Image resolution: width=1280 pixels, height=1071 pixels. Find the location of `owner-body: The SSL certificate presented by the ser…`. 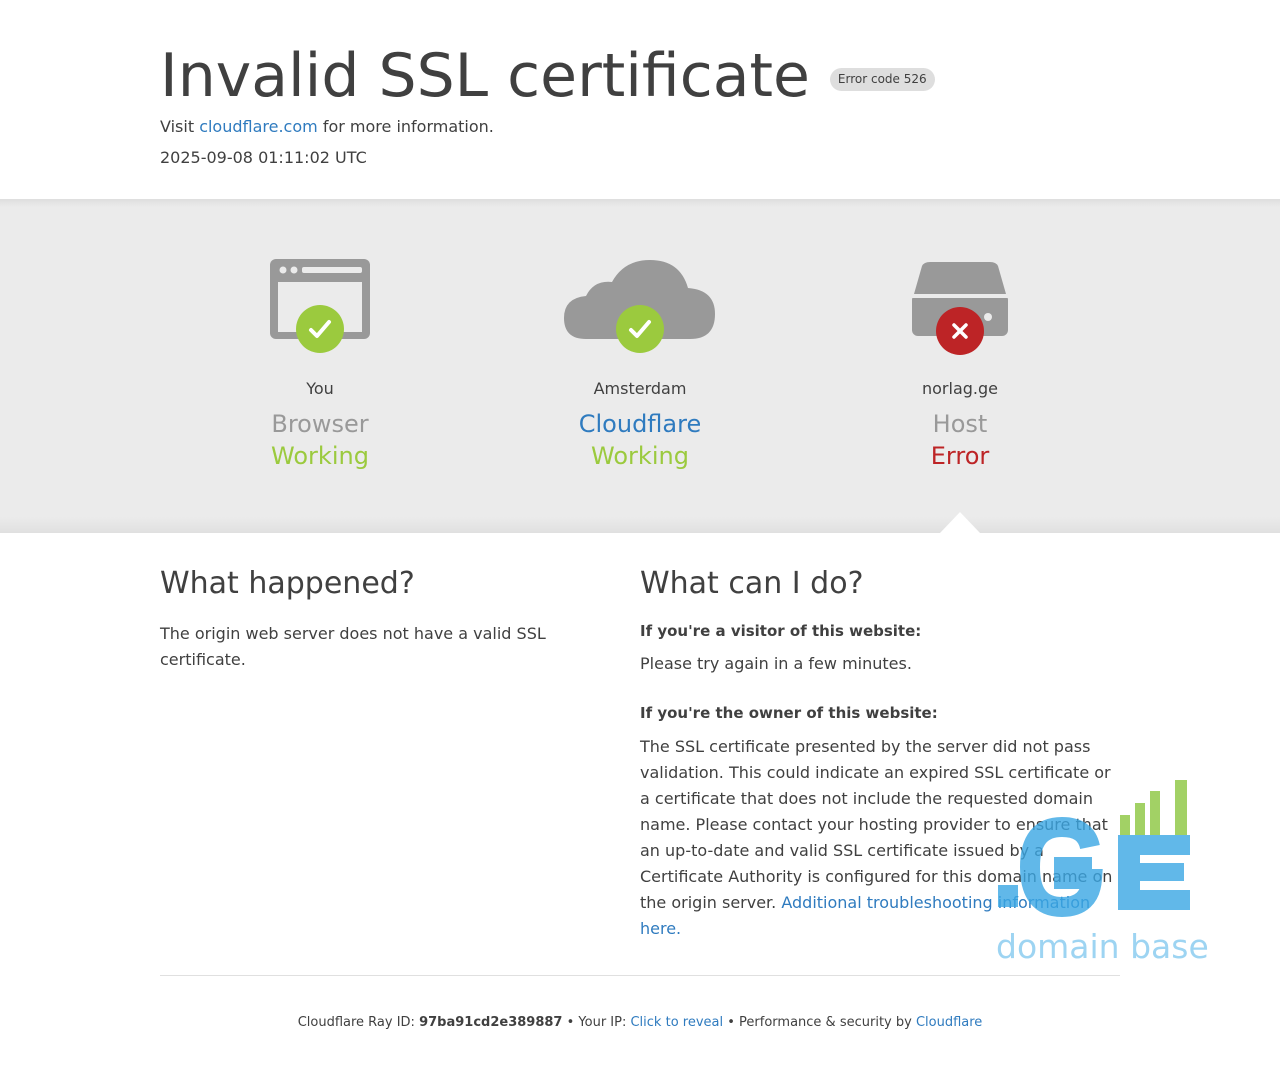

owner-body: The SSL certificate presented by the ser… is located at coordinates (879, 838).